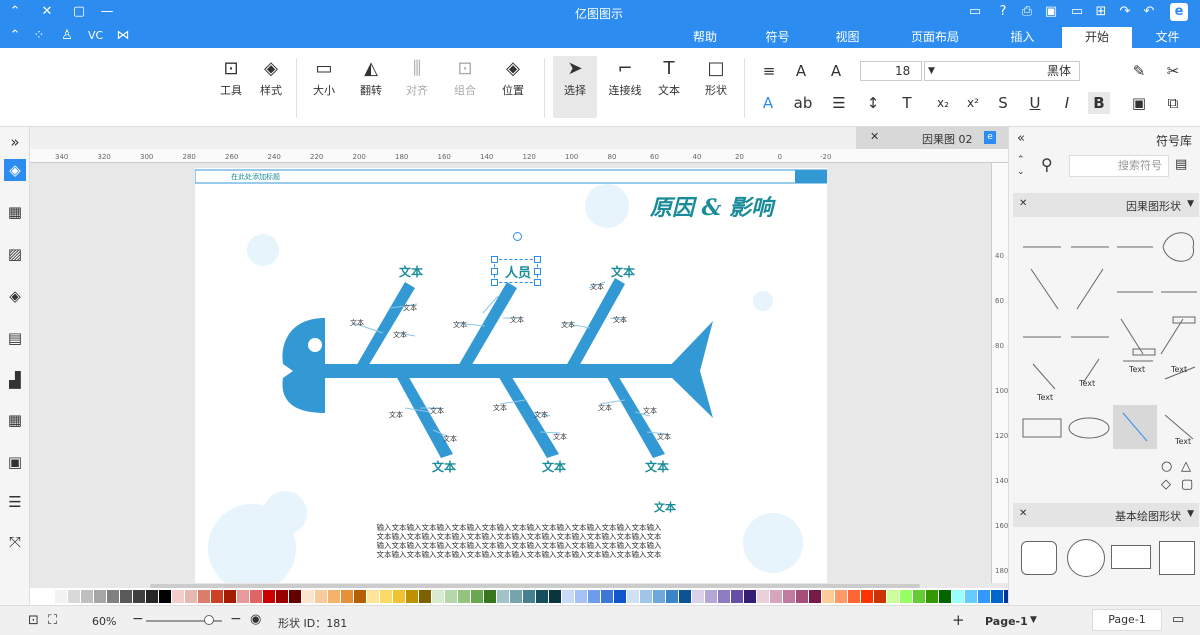 This screenshot has width=1200, height=635. I want to click on redo-icon: ↷, so click(1125, 12).